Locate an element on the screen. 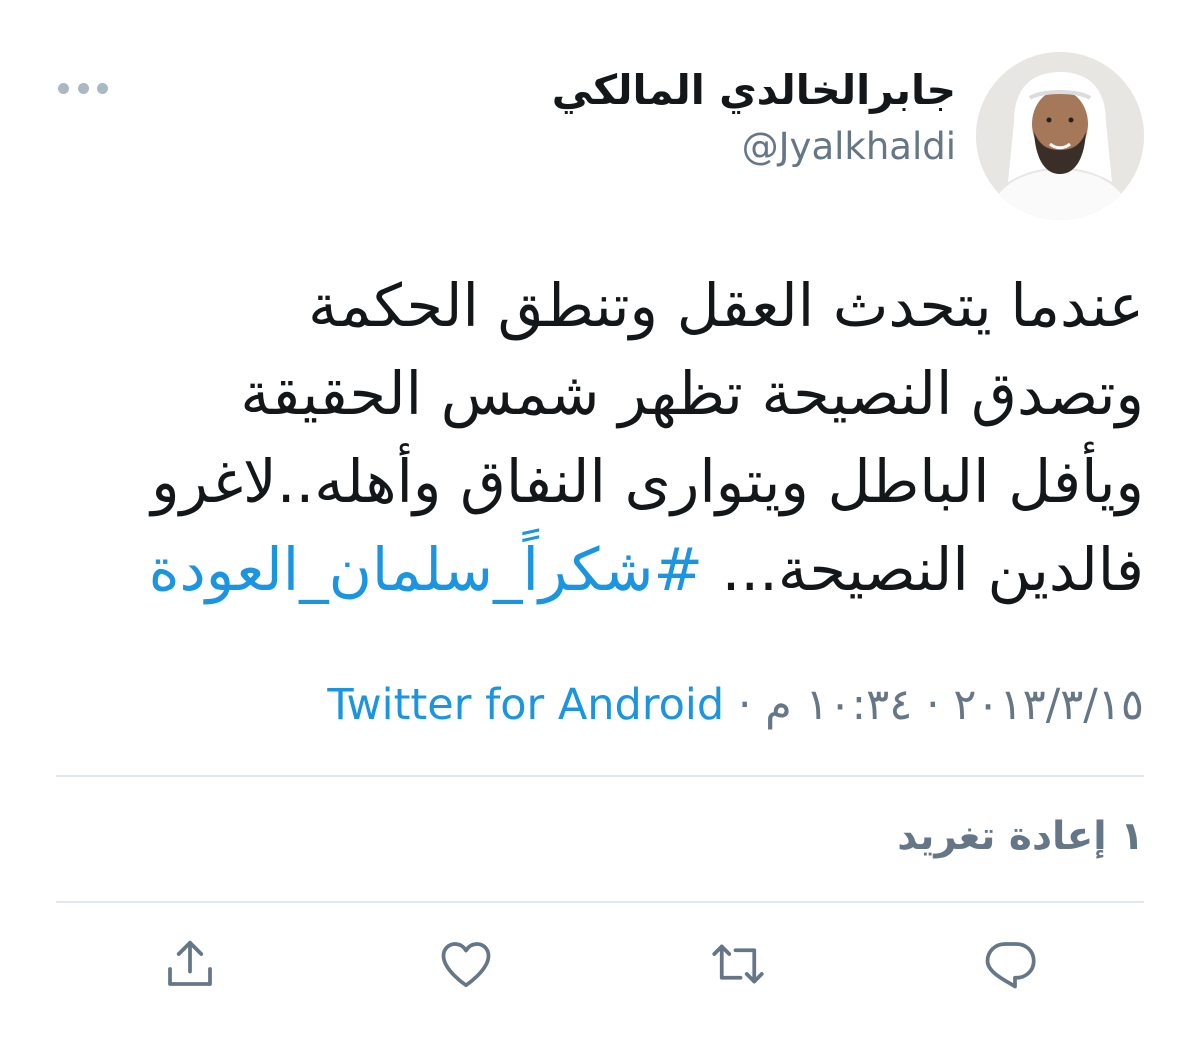 The width and height of the screenshot is (1200, 1059). tweet-text-line: ويأفل الباطل ويتوارى النفاق وأهله..لاغرو is located at coordinates (647, 481).